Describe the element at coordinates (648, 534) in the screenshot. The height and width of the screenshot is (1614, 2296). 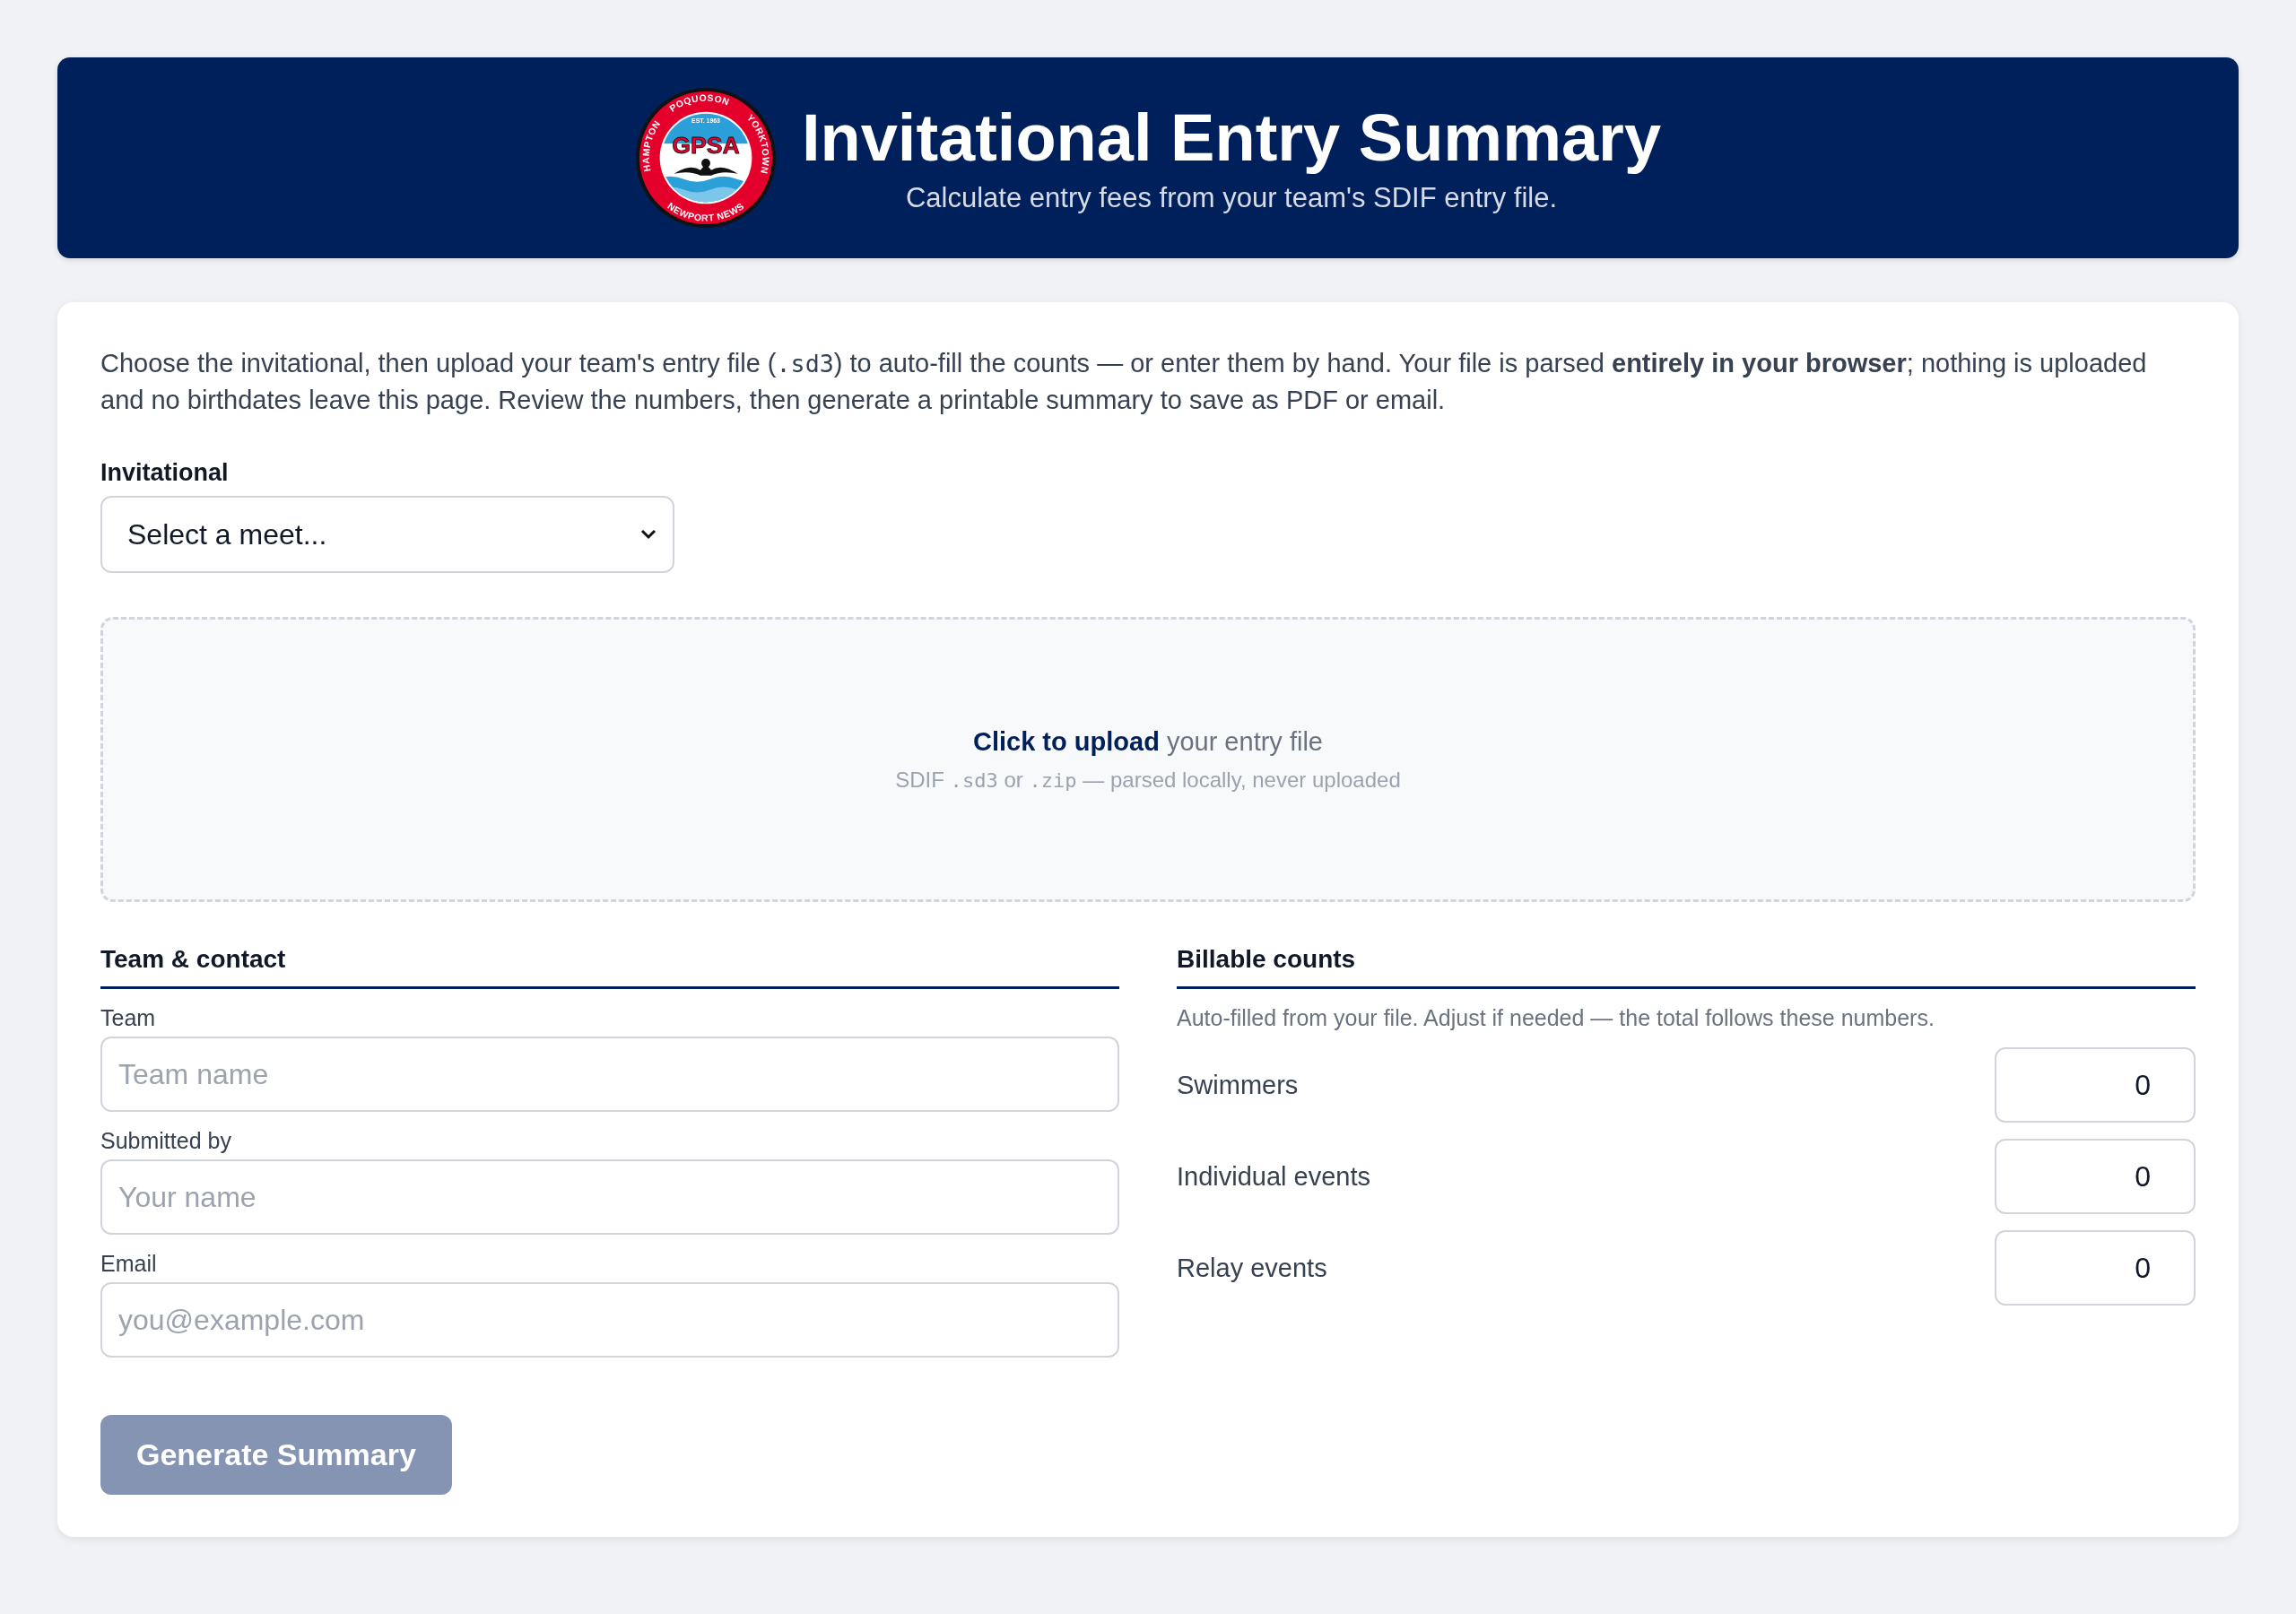
I see `chevron-down-icon` at that location.